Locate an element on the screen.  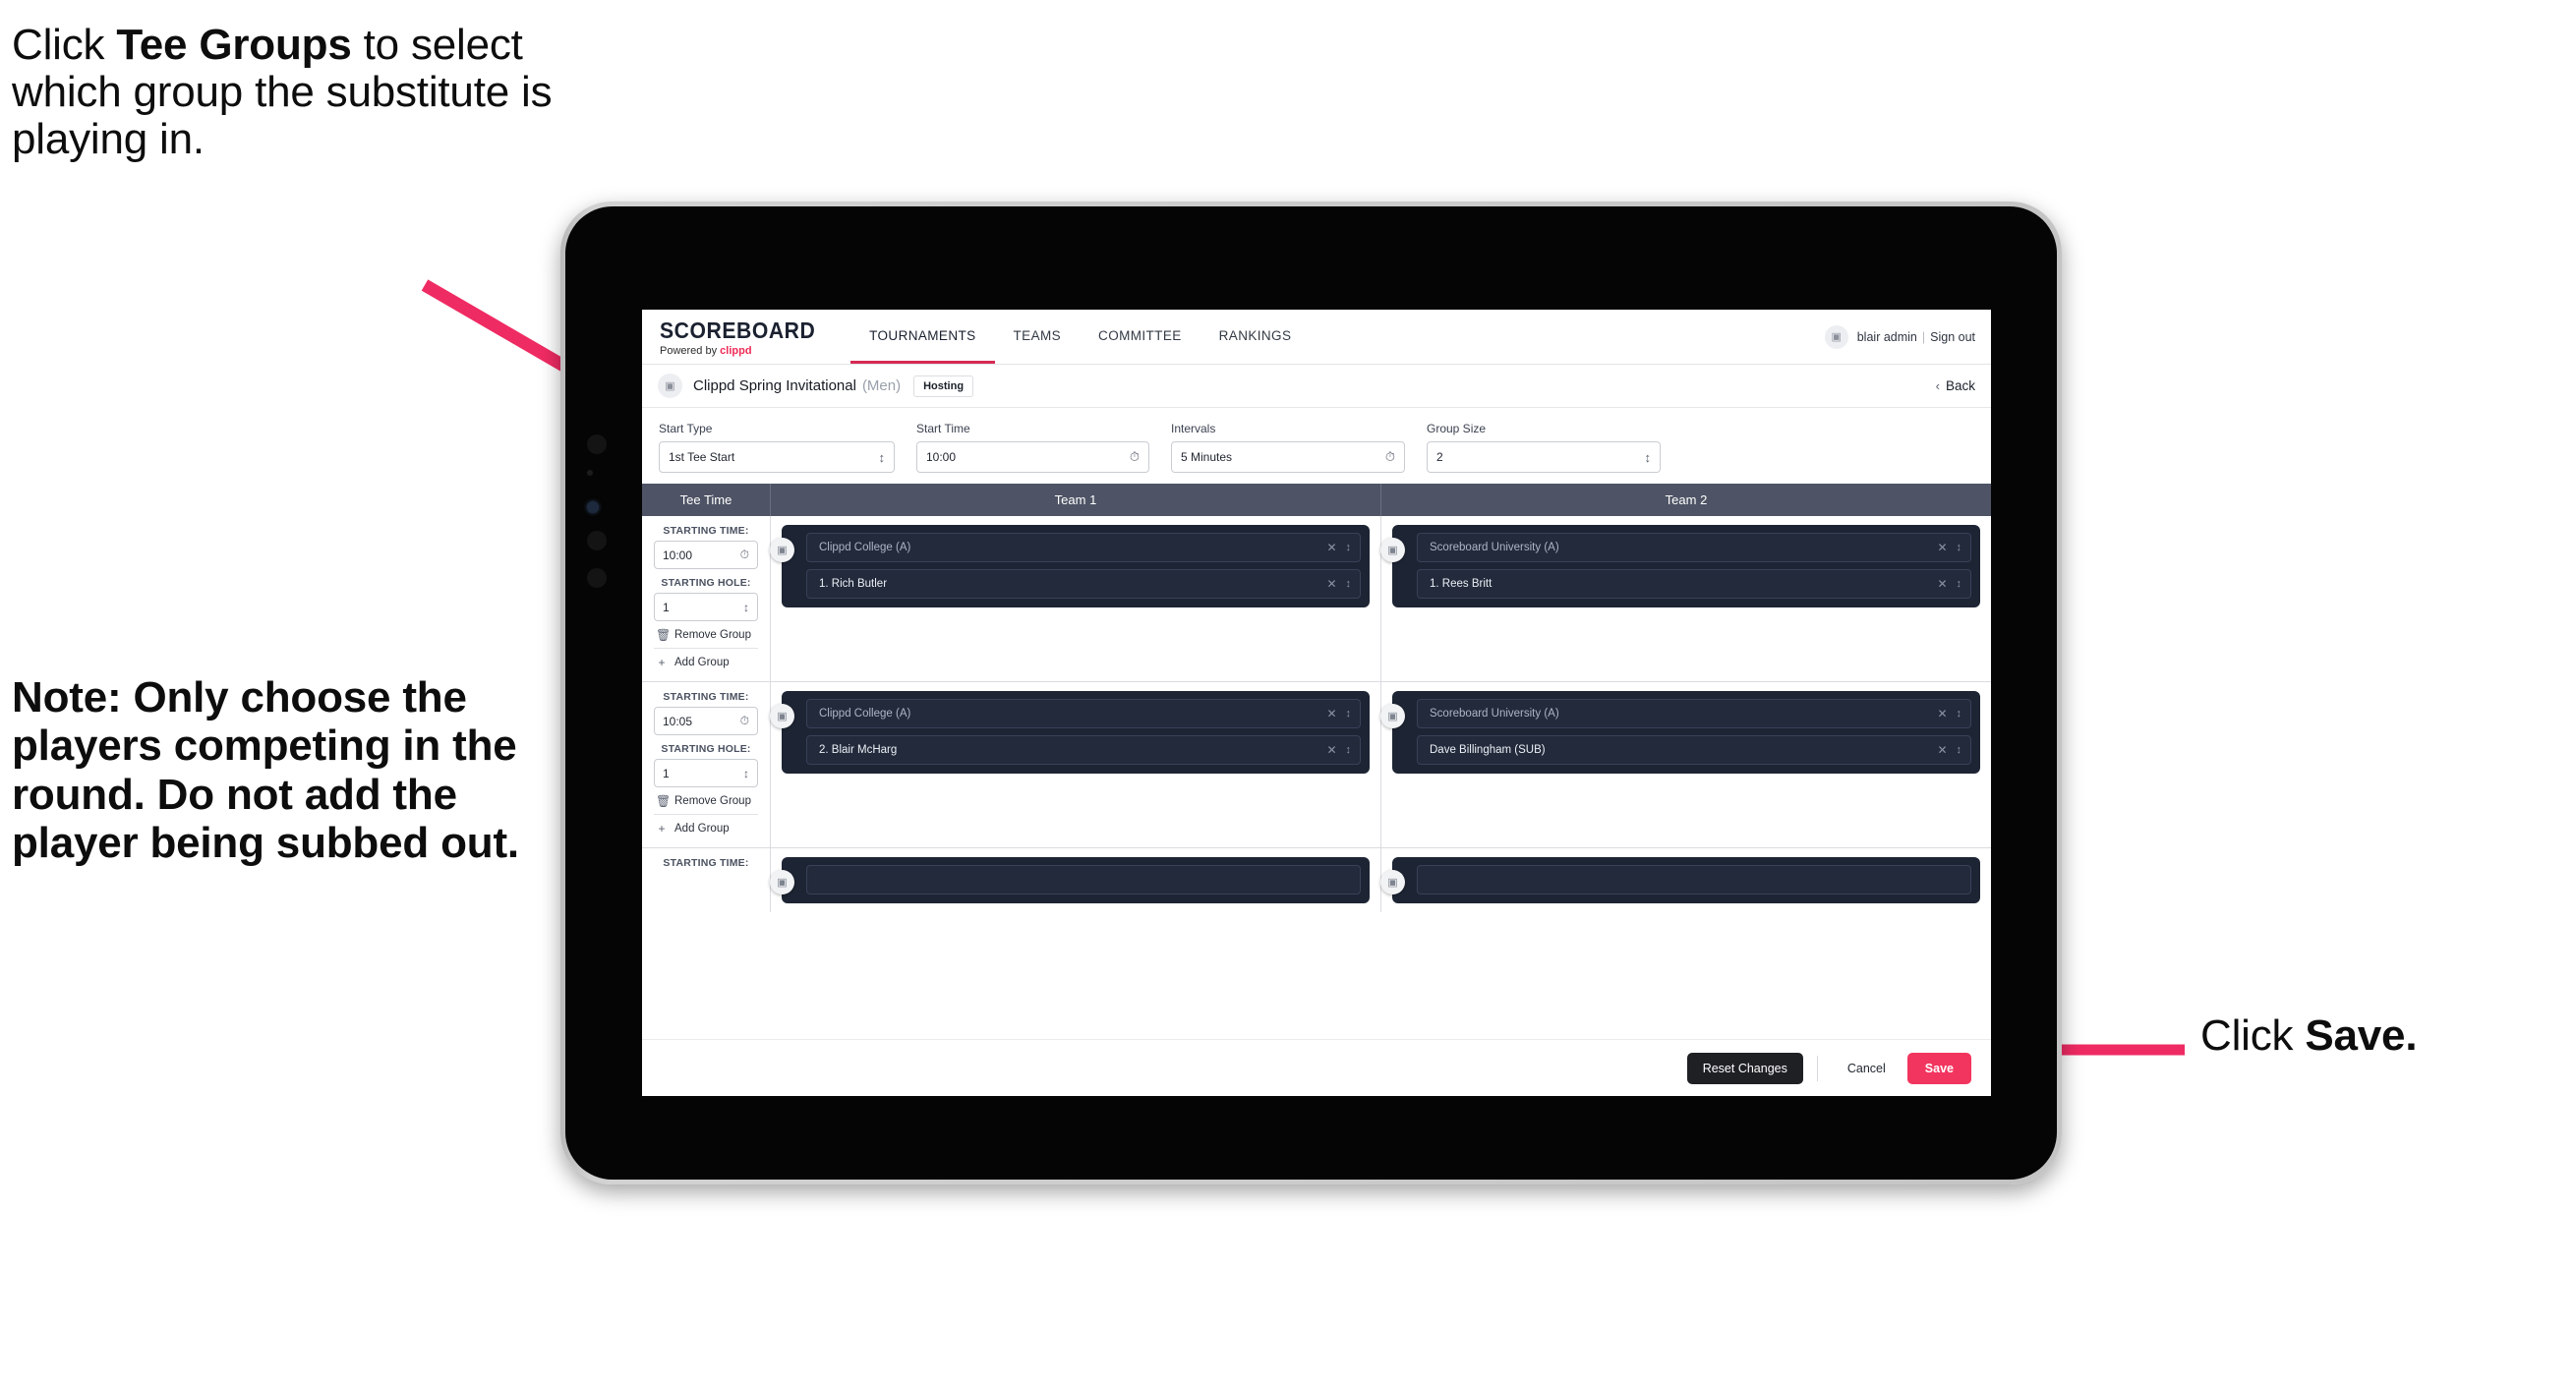
add-group-label: Add Group is located at coordinates (702, 829).